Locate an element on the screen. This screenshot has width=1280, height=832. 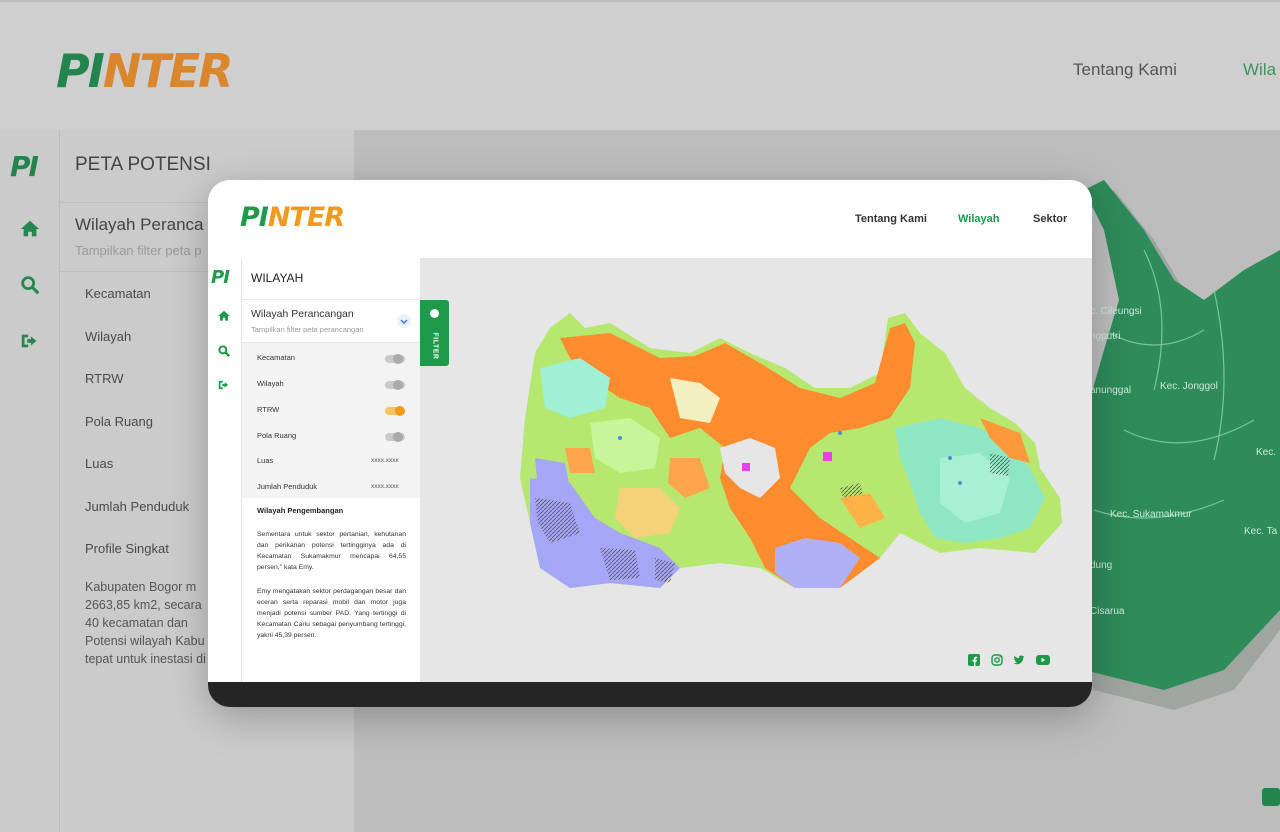
youtube-icon is located at coordinates (1043, 660).